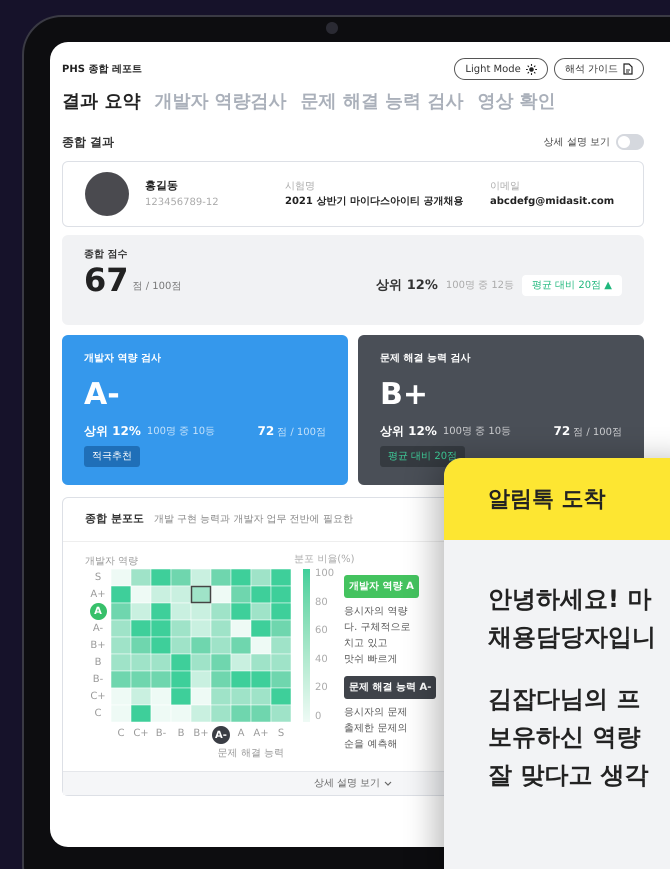 Image resolution: width=670 pixels, height=869 pixels. What do you see at coordinates (426, 359) in the screenshot?
I see `card-title: 문제 해결 능력 검사` at bounding box center [426, 359].